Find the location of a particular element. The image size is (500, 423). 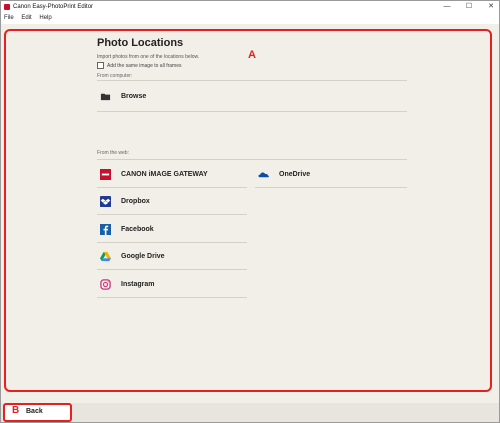

browse-button: Browse is located at coordinates (252, 96).